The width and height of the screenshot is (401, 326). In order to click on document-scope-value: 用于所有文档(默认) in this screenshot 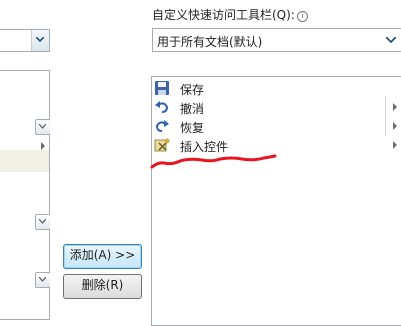, I will do `click(210, 42)`.